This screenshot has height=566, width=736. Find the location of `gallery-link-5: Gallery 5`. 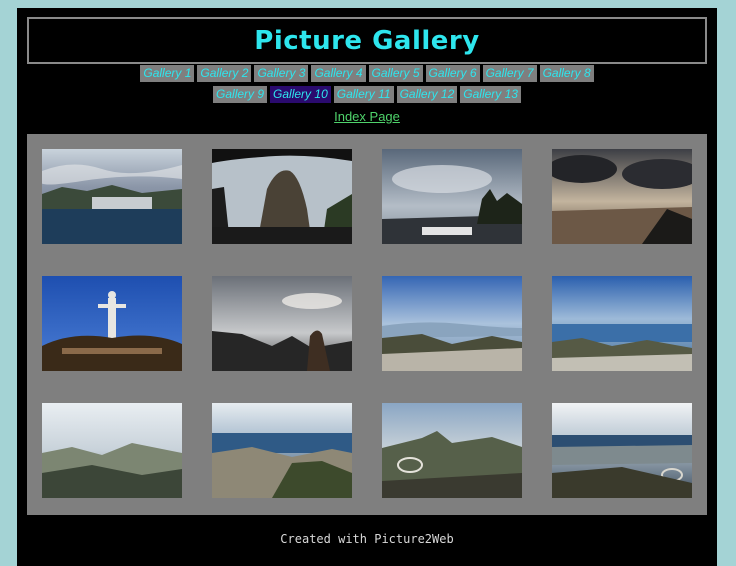

gallery-link-5: Gallery 5 is located at coordinates (395, 73).